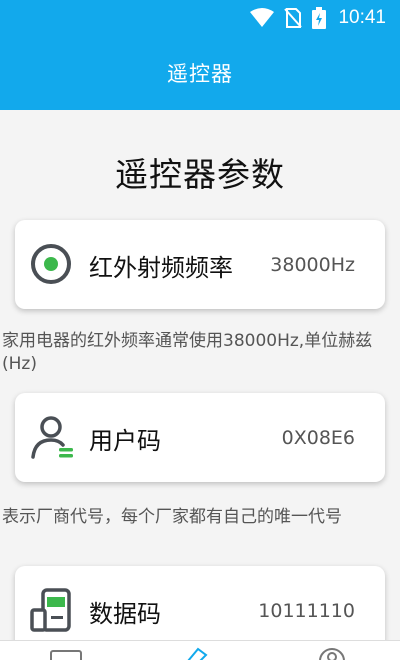 Image resolution: width=400 pixels, height=660 pixels. I want to click on card-user-code: 用户码 0X08E6, so click(200, 437).